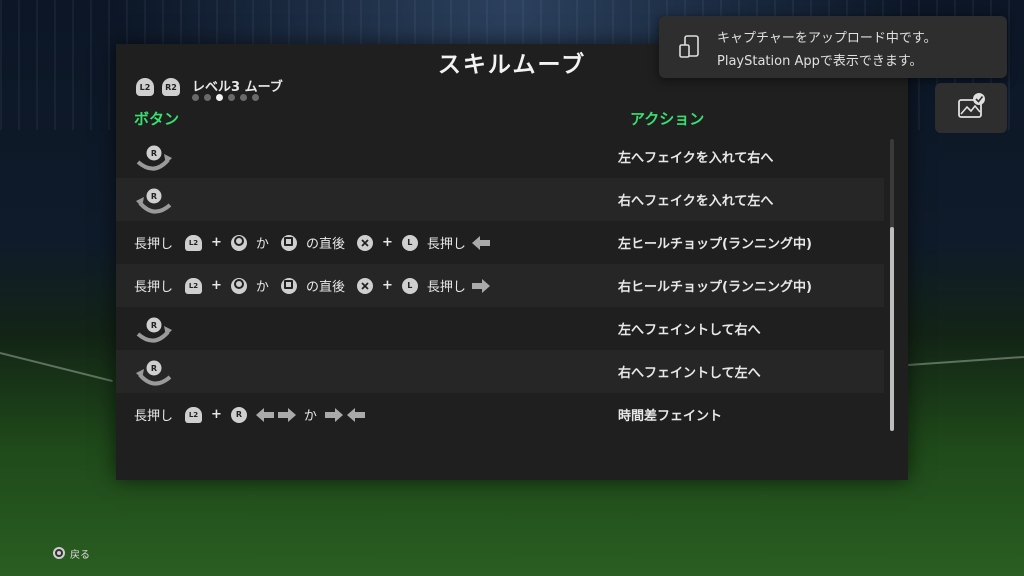 The height and width of the screenshot is (576, 1024). I want to click on skill-row: 長押し L2 + か の直後 + L 長押し 左ヒールチョップ(ランニング中), so click(500, 242).